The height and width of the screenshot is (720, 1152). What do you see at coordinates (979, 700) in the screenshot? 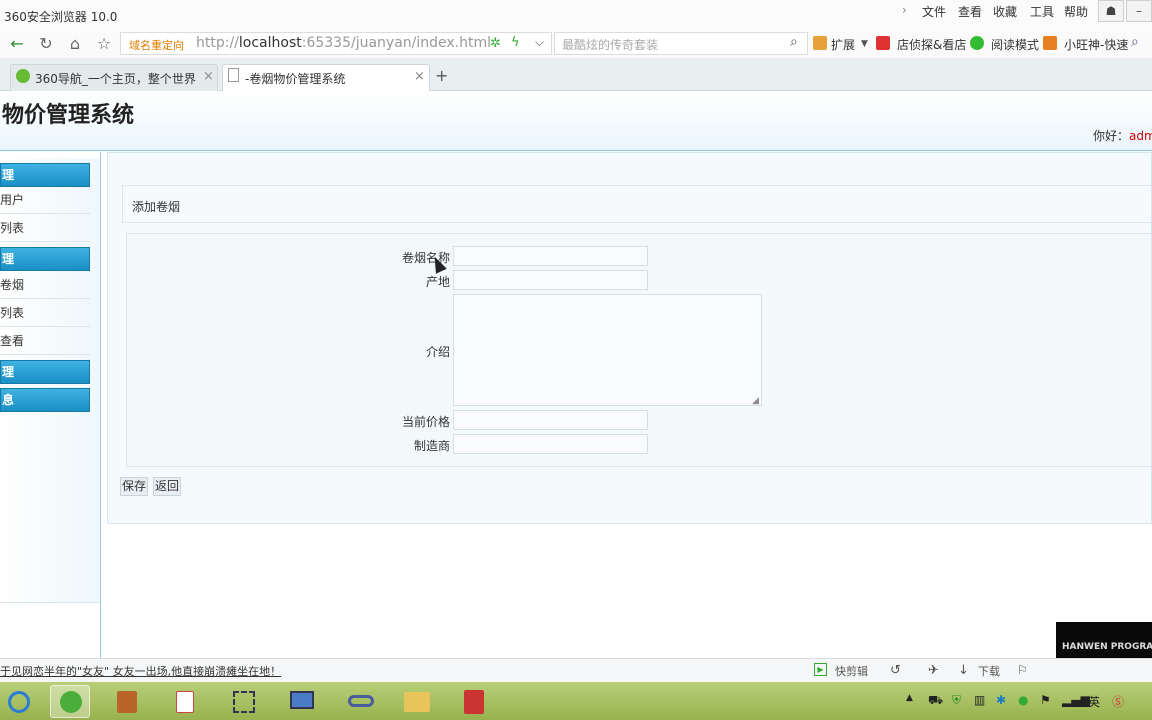
I see `tray-app-icon: ▥` at bounding box center [979, 700].